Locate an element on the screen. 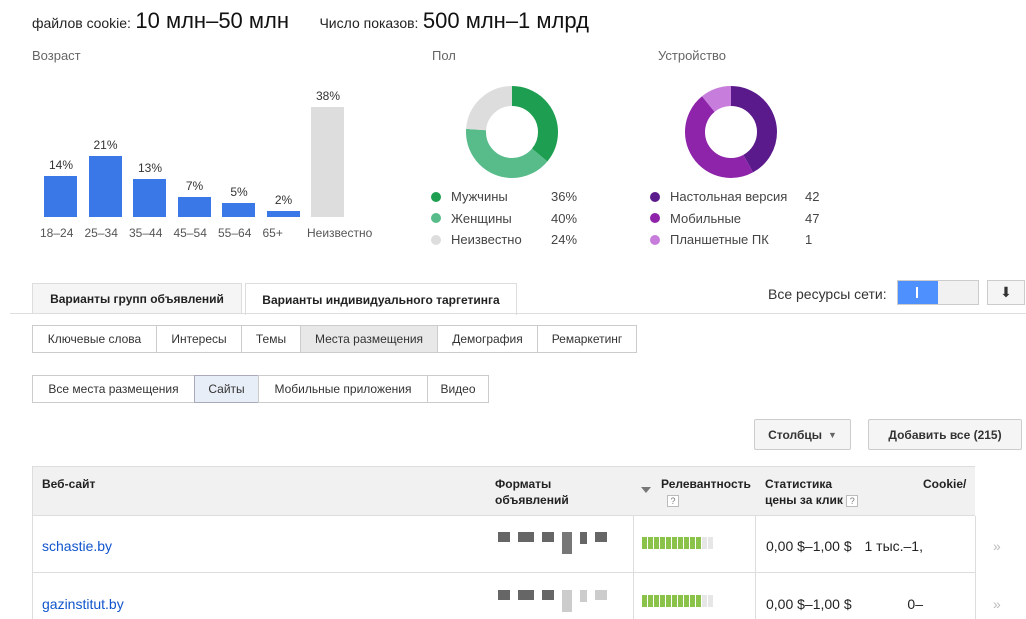  header-cpc: Статистика цены за клик ? is located at coordinates (812, 492).